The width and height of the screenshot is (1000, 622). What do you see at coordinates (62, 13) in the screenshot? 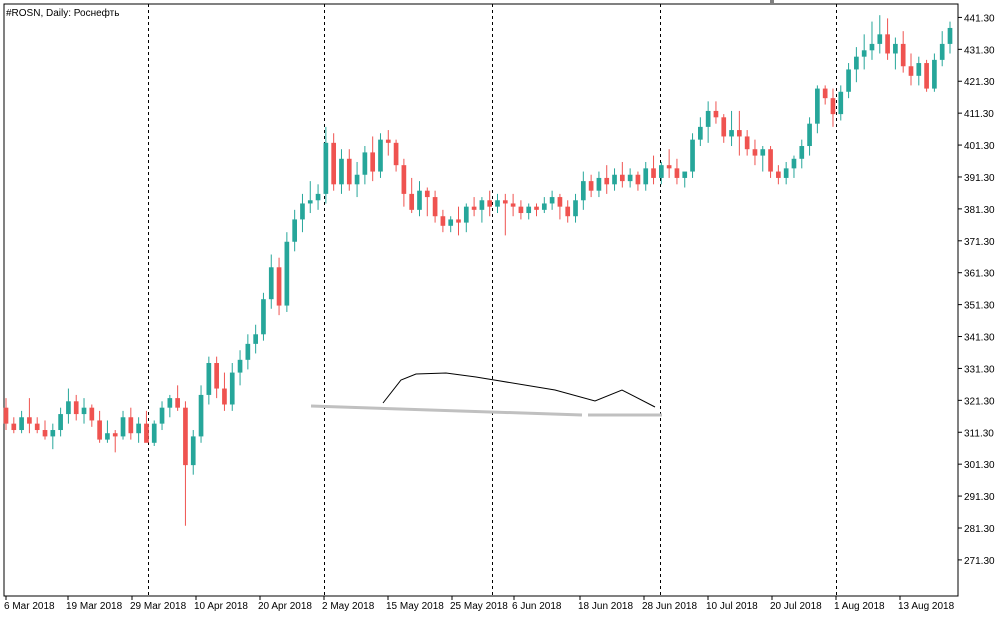
I see `chart-symbol-label: #ROSN, Daily: Роснефть` at bounding box center [62, 13].